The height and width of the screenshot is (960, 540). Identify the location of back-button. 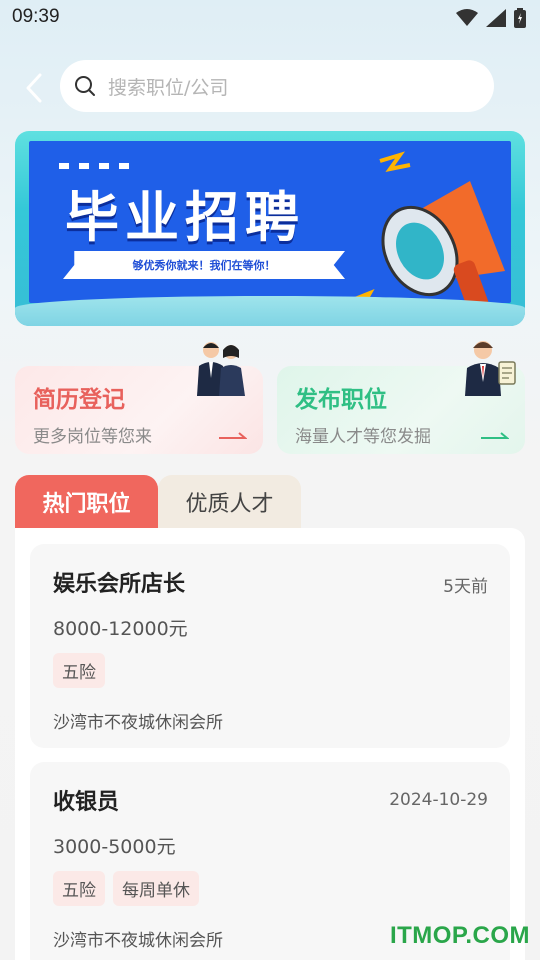
(34, 88).